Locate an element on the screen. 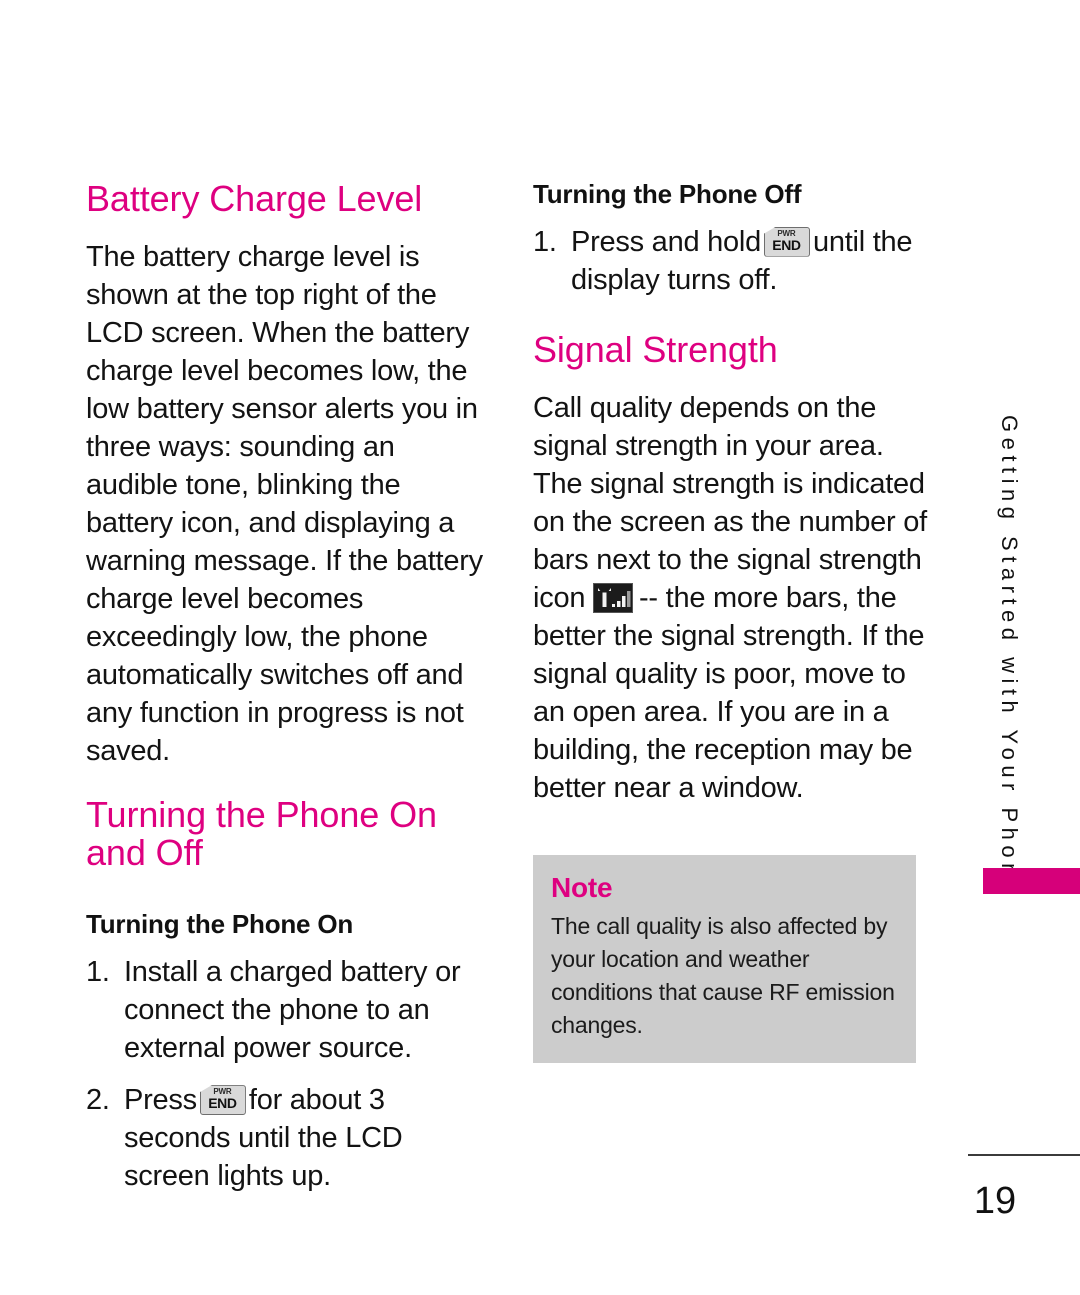  subheading-turning-the-phone-off: Turning the Phone Off is located at coordinates (667, 194).